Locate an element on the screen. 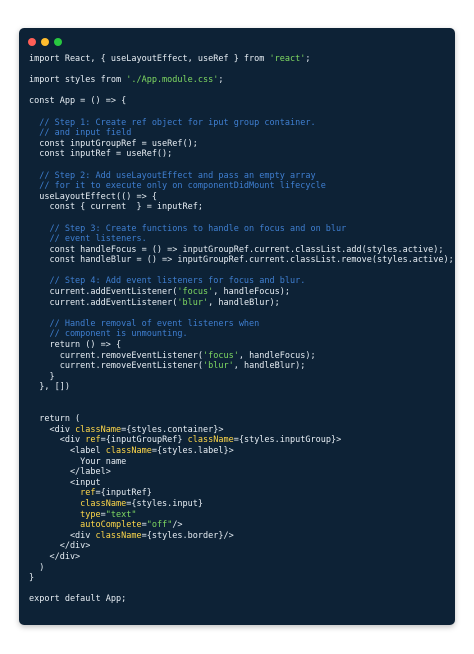 The image size is (474, 654). code-line: <div className={styles.container}> is located at coordinates (241, 430).